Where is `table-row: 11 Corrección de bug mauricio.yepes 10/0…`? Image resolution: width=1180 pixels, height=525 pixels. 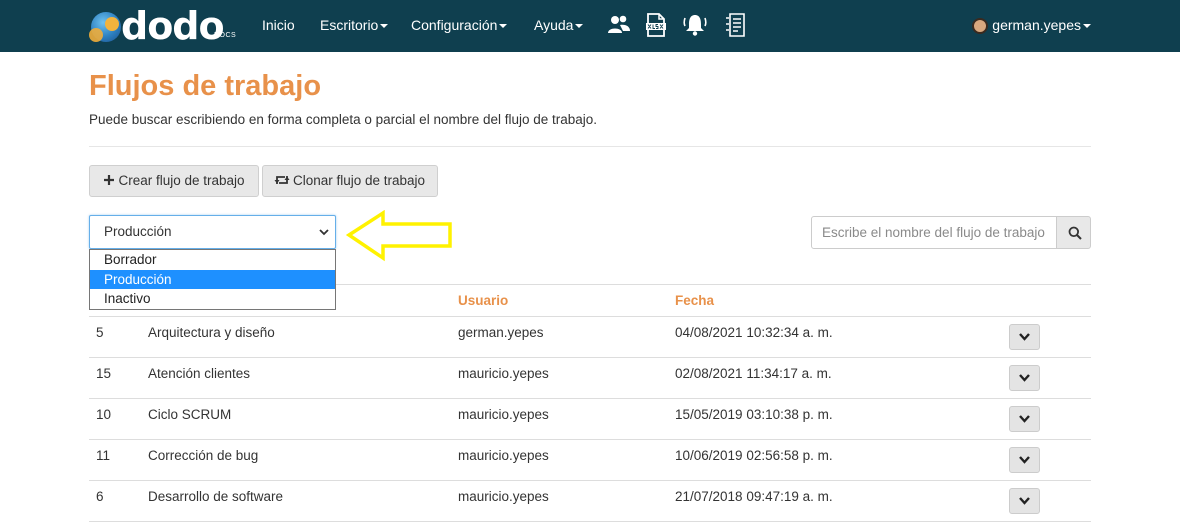 table-row: 11 Corrección de bug mauricio.yepes 10/0… is located at coordinates (590, 460).